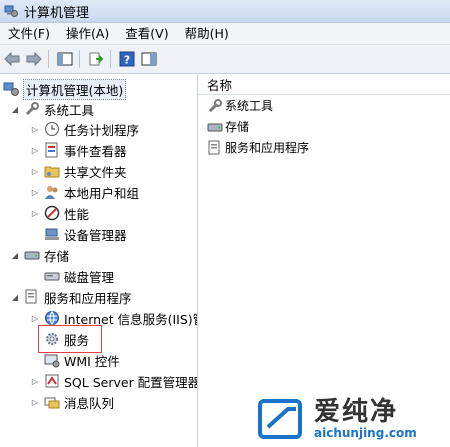 Image resolution: width=450 pixels, height=447 pixels. I want to click on window-title: 计算机管理, so click(57, 13).